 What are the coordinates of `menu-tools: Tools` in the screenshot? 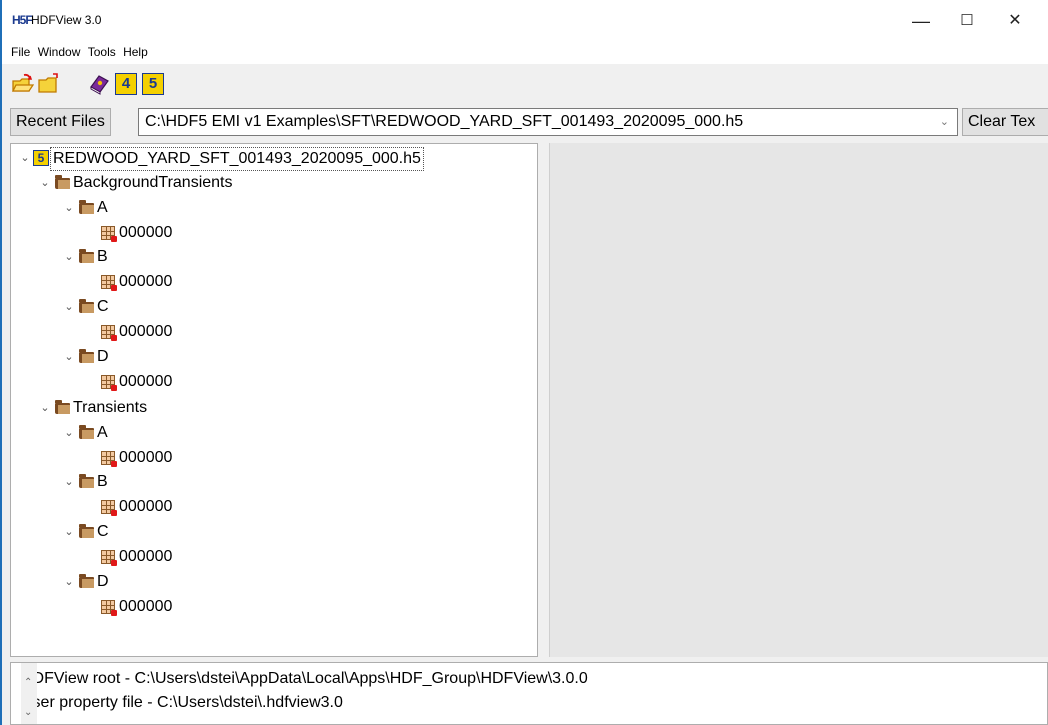 It's located at (102, 49).